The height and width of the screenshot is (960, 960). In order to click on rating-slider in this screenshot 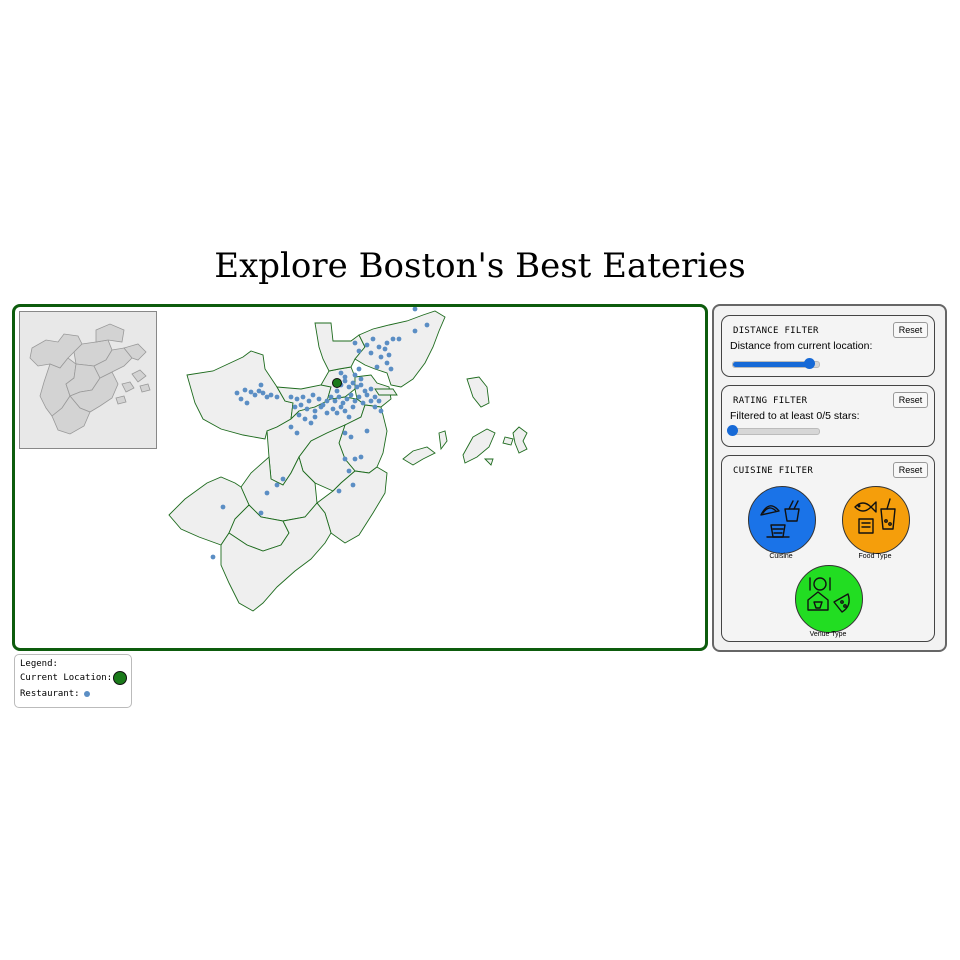, I will do `click(773, 430)`.